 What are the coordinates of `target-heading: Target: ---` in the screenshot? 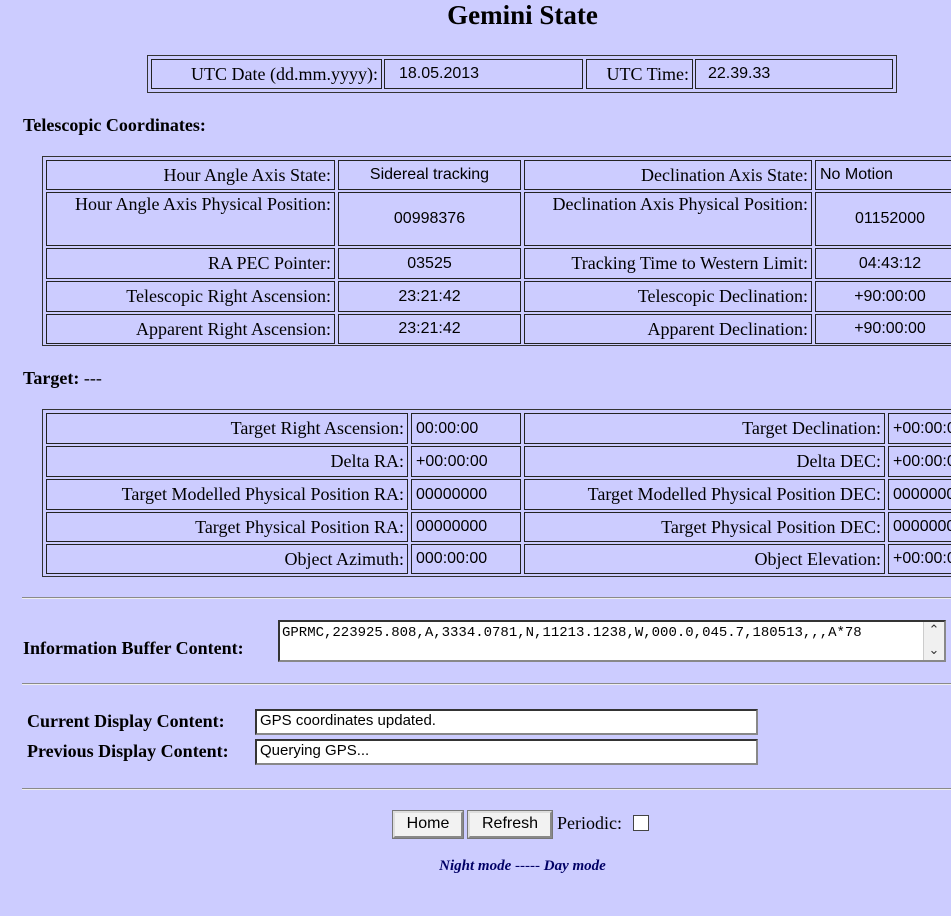 It's located at (62, 378).